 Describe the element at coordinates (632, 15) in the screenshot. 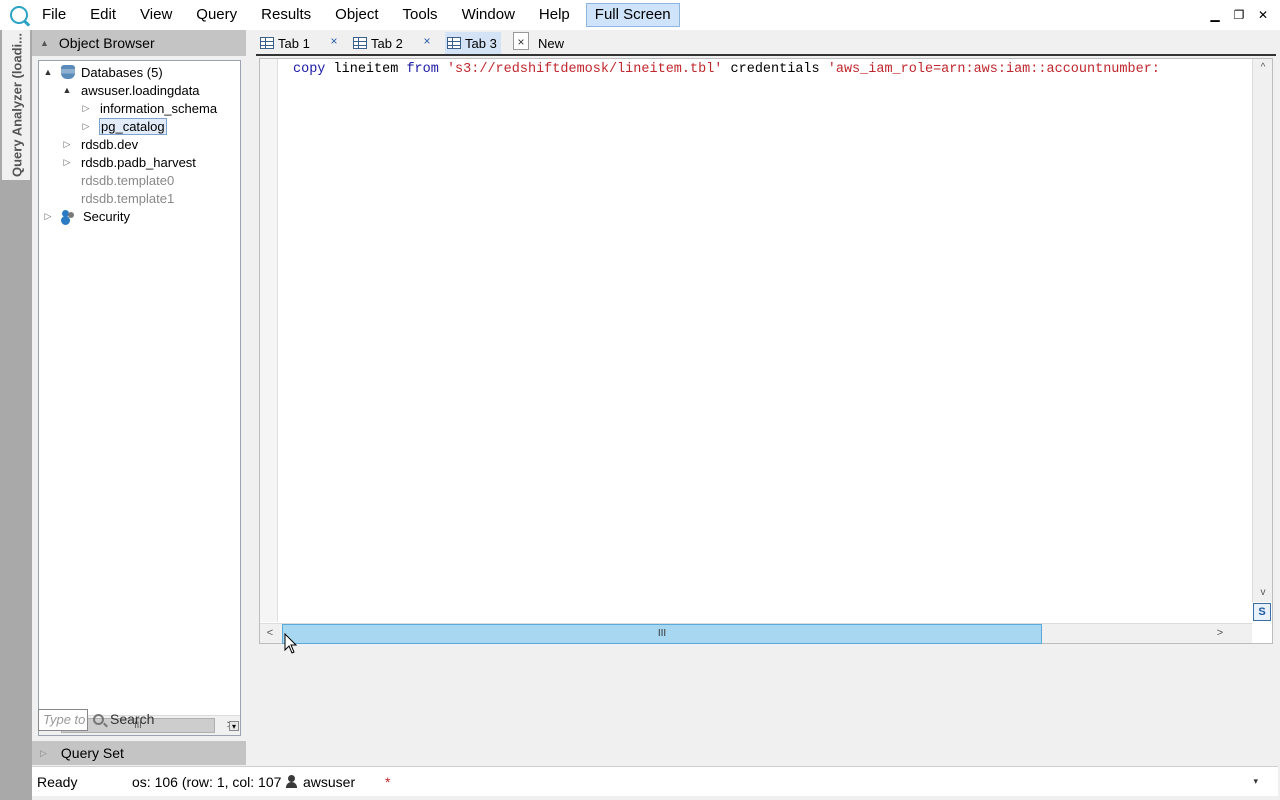

I see `full-screen-button: Full Screen` at that location.